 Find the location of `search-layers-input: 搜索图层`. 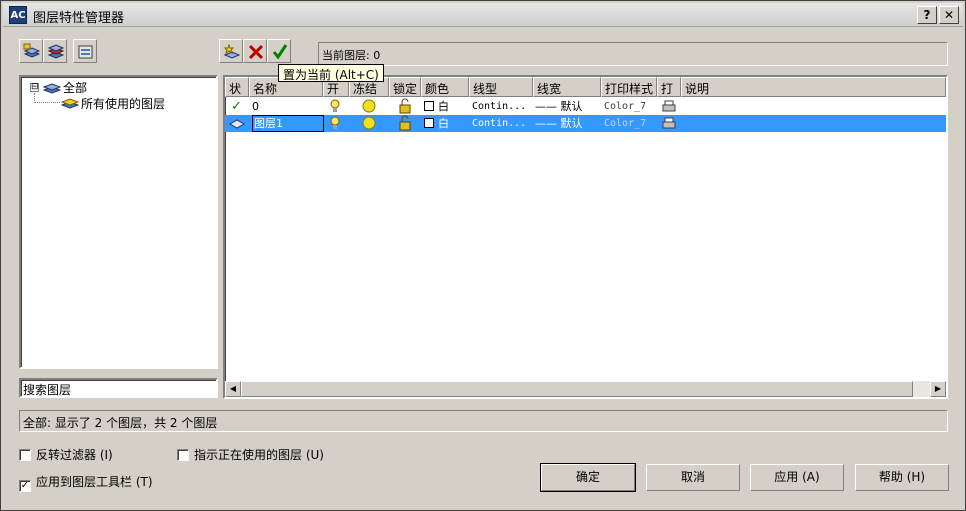

search-layers-input: 搜索图层 is located at coordinates (118, 388).